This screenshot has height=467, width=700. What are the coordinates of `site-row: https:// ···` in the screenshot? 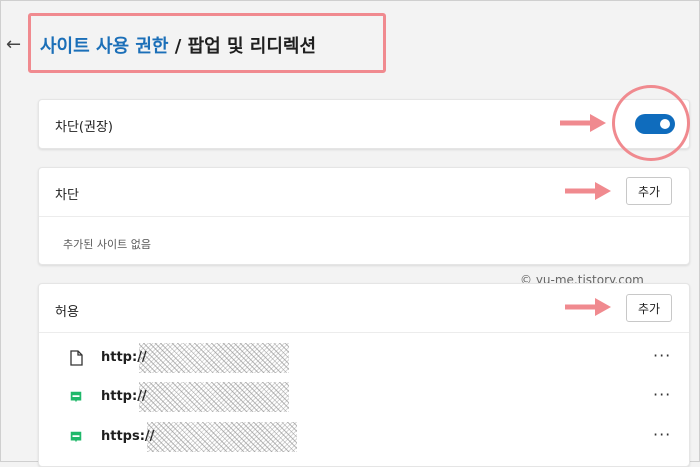 It's located at (364, 437).